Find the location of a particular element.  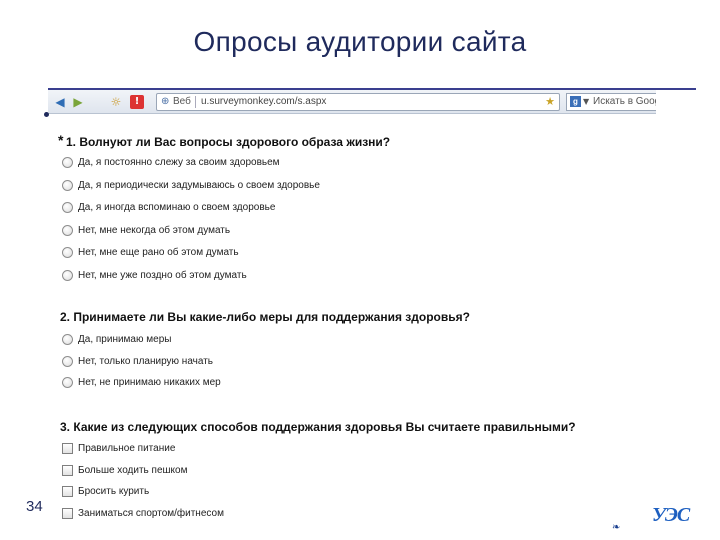

chevron-down-icon: ▼ is located at coordinates (586, 102).